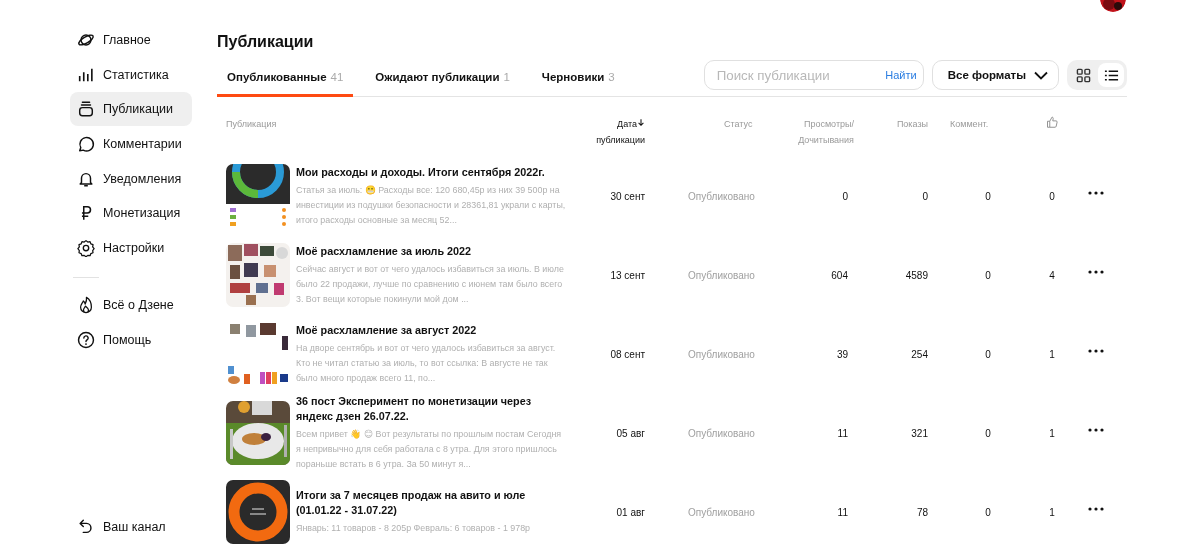  I want to click on sidebar-item: Публикации, so click(131, 109).